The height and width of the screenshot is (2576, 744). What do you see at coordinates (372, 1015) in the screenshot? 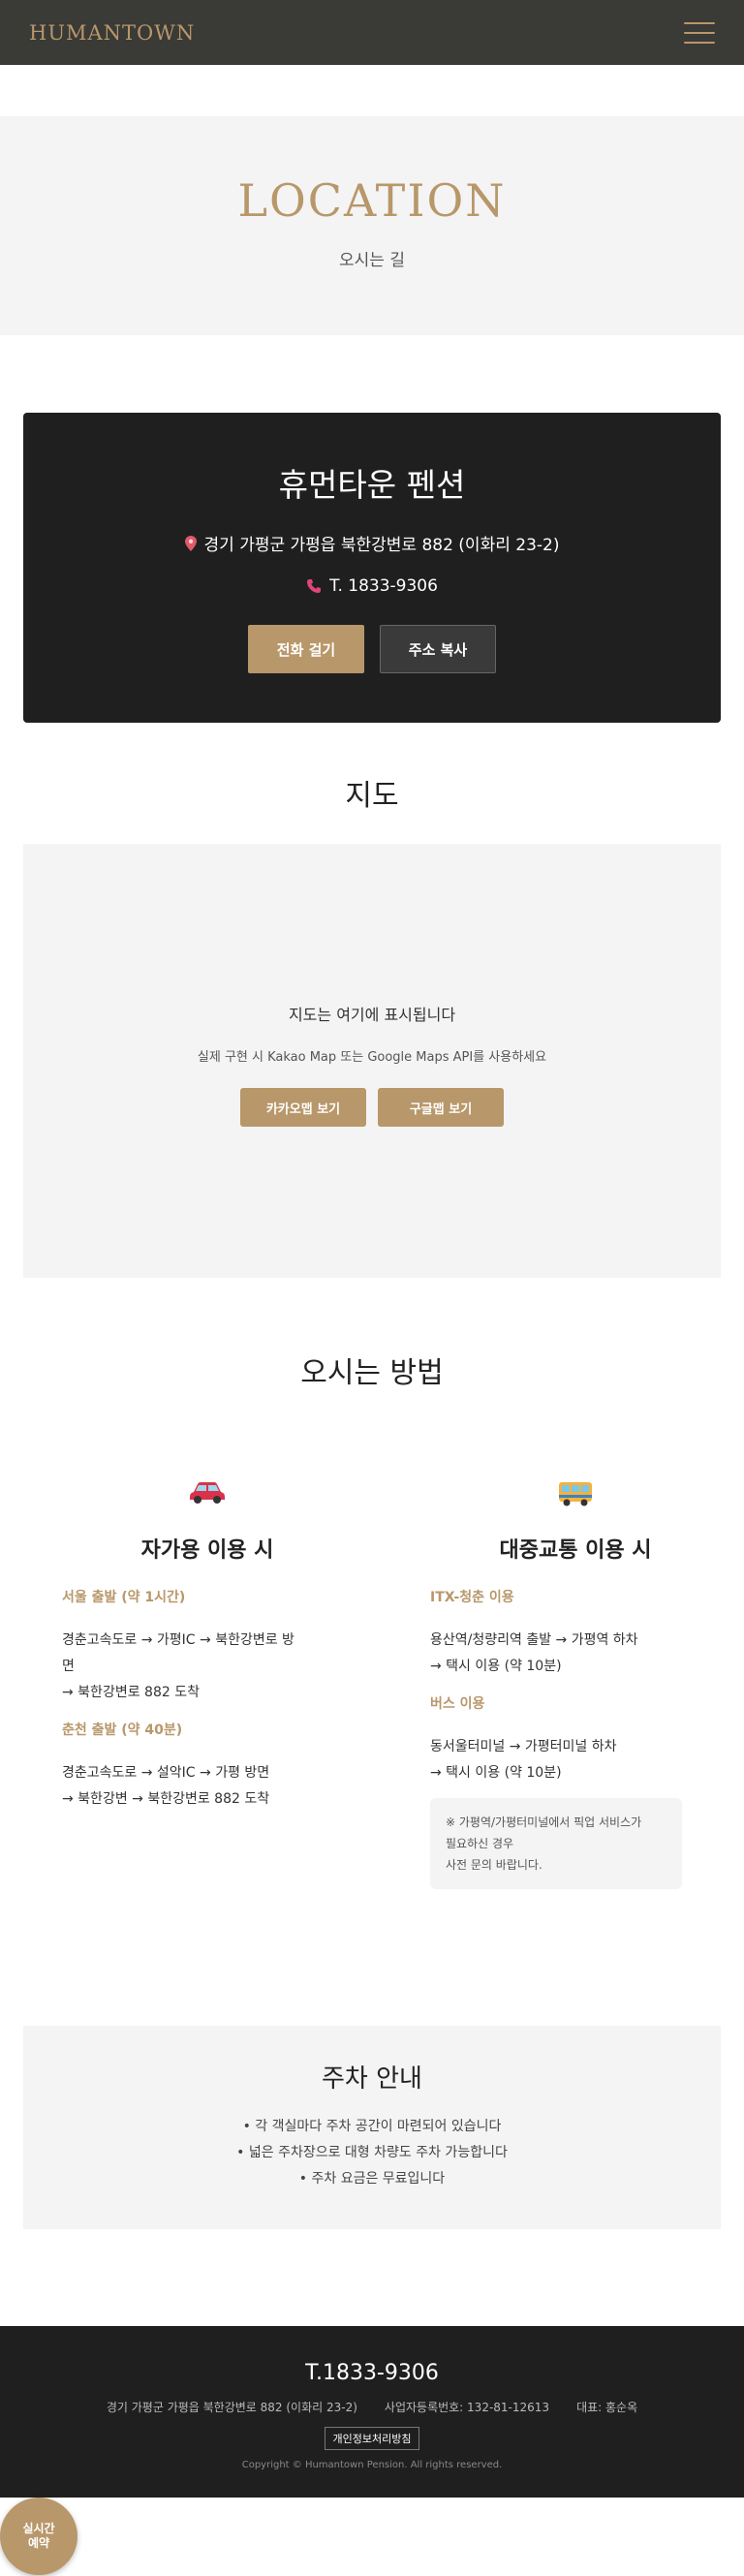
I see `map-placeholder-text: 지도는 여기에 표시됩니다` at bounding box center [372, 1015].